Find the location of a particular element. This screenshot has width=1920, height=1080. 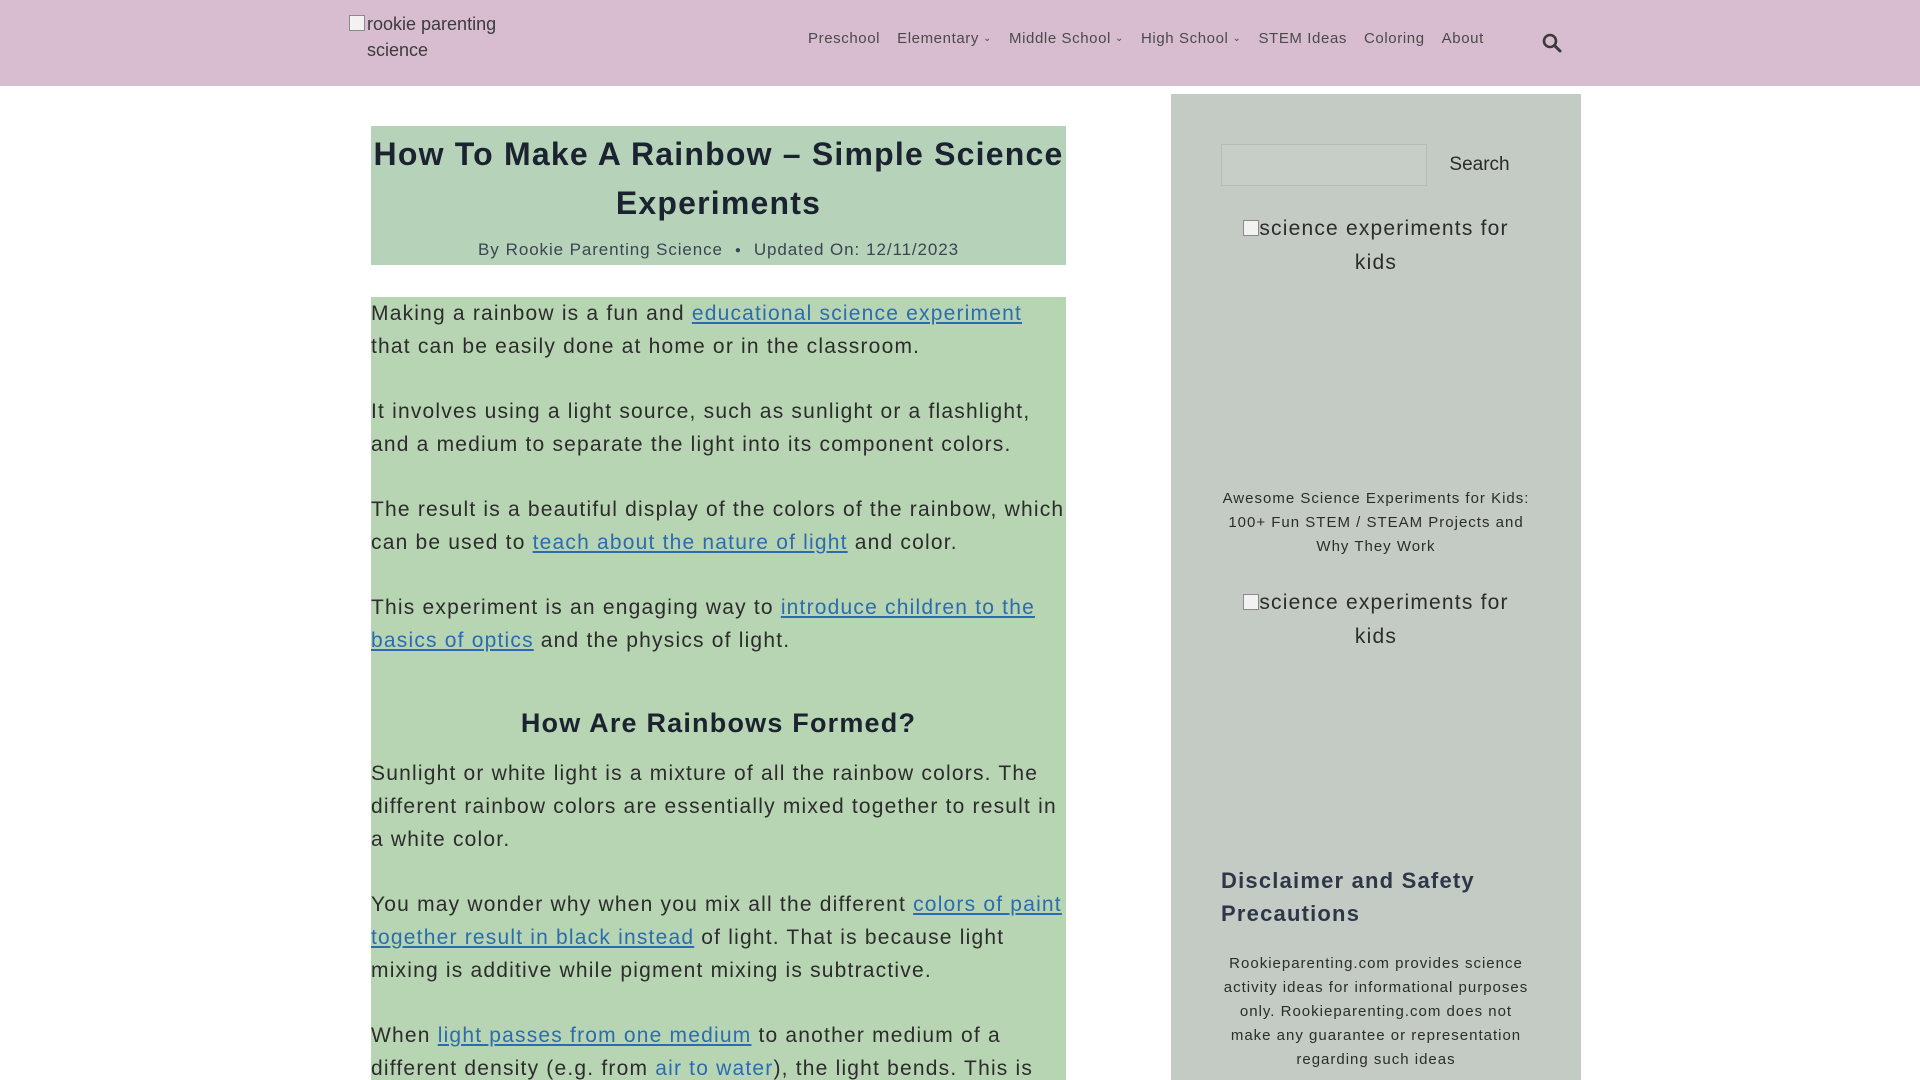

nav-middle-school: Middle School ⌄ is located at coordinates (1066, 38).